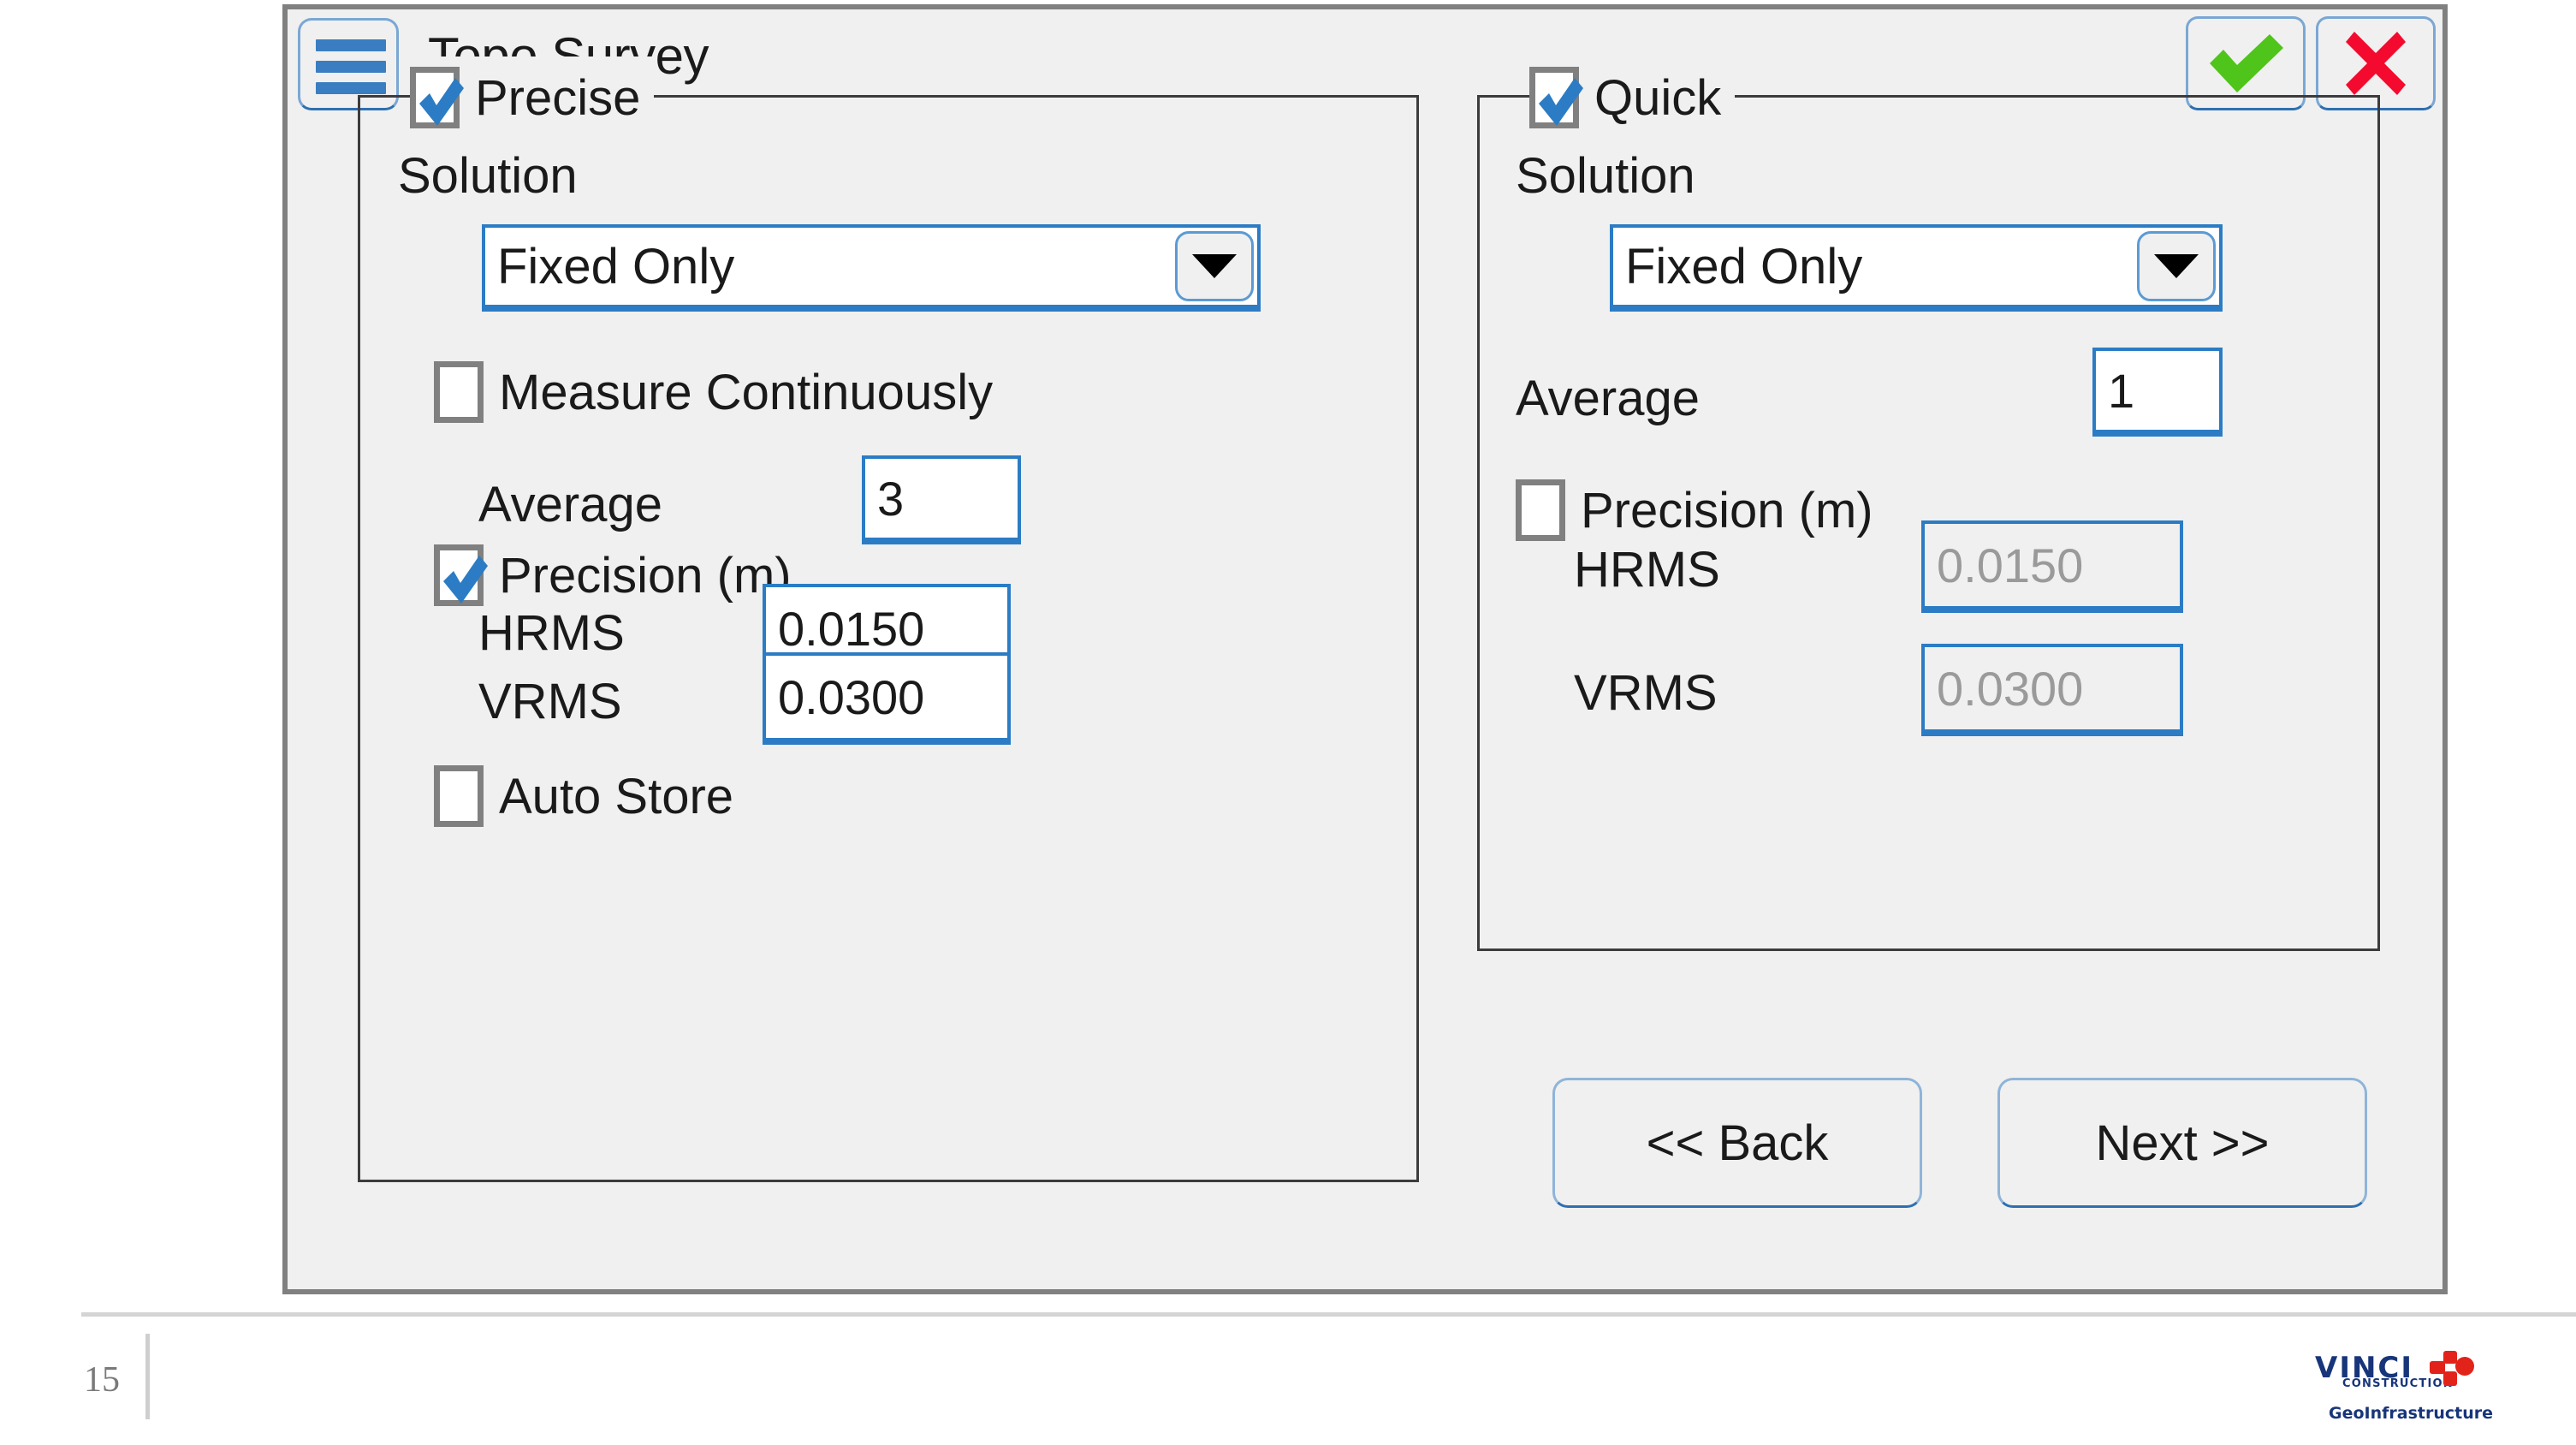  I want to click on measure-continuously-label: Measure Continuously, so click(746, 392).